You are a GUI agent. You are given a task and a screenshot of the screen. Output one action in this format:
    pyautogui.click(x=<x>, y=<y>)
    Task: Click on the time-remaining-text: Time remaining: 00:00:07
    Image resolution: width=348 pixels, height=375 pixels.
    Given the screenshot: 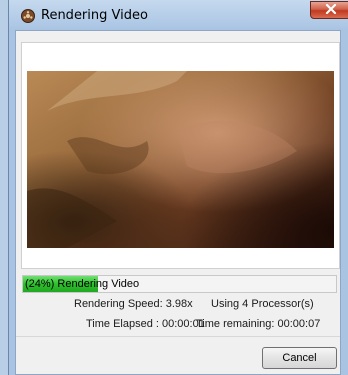 What is the action you would take?
    pyautogui.click(x=258, y=324)
    